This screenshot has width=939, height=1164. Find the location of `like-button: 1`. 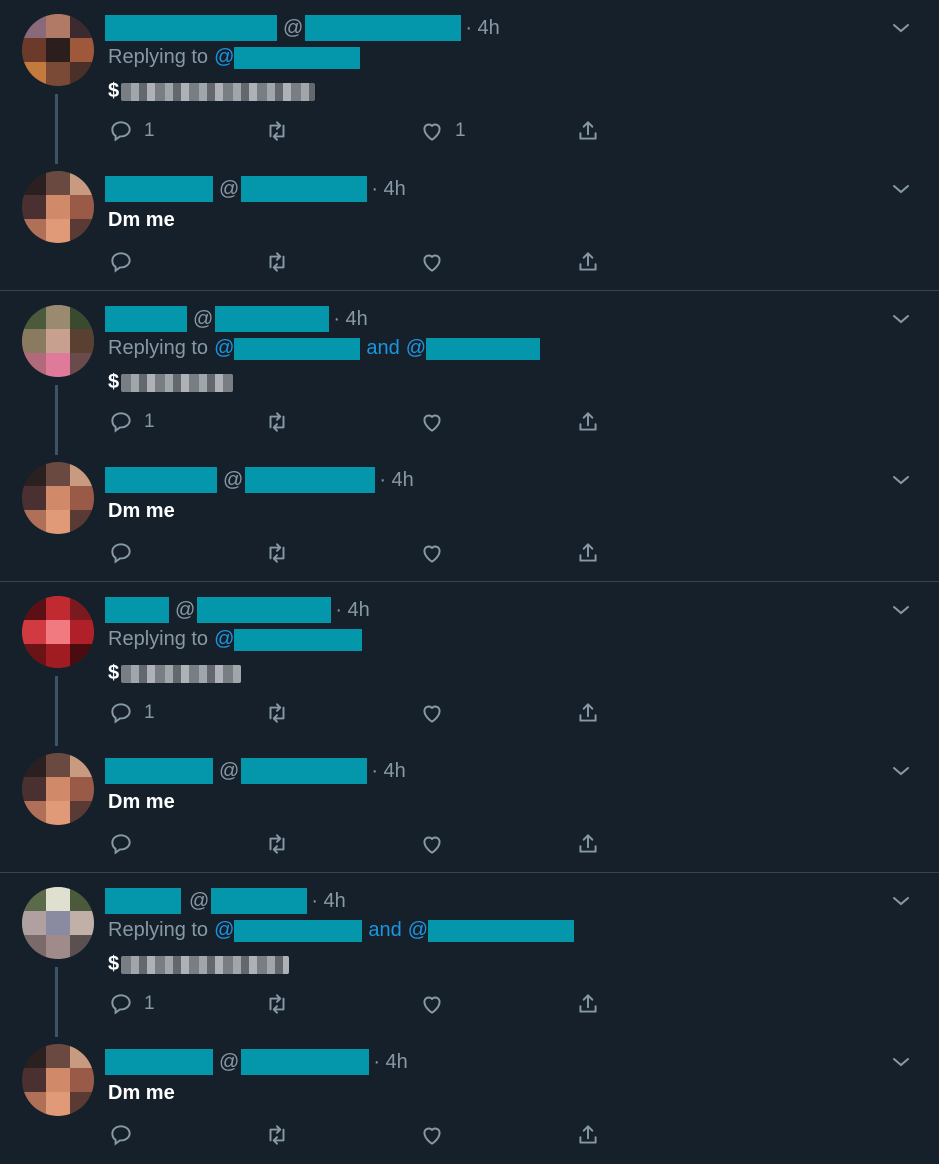

like-button: 1 is located at coordinates (442, 131).